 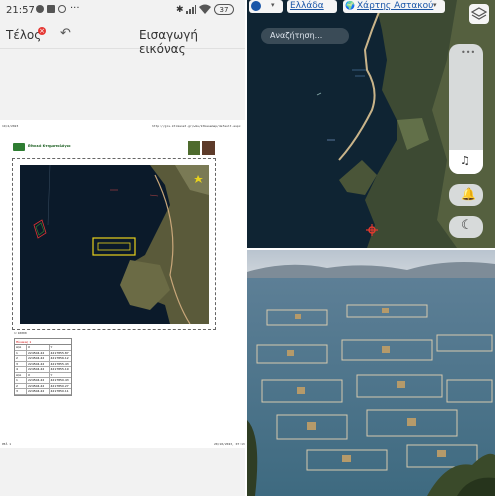 I want to click on slider-fill: ♫, so click(x=466, y=162).